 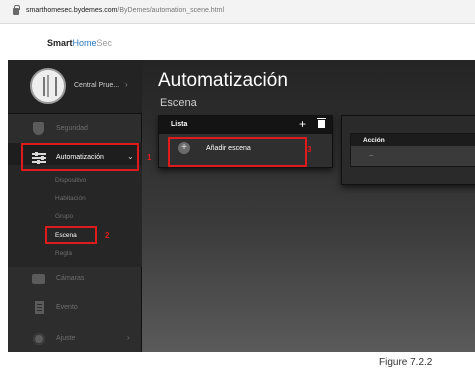 I want to click on sidebar-item-label: Seguridad, so click(x=72, y=128).